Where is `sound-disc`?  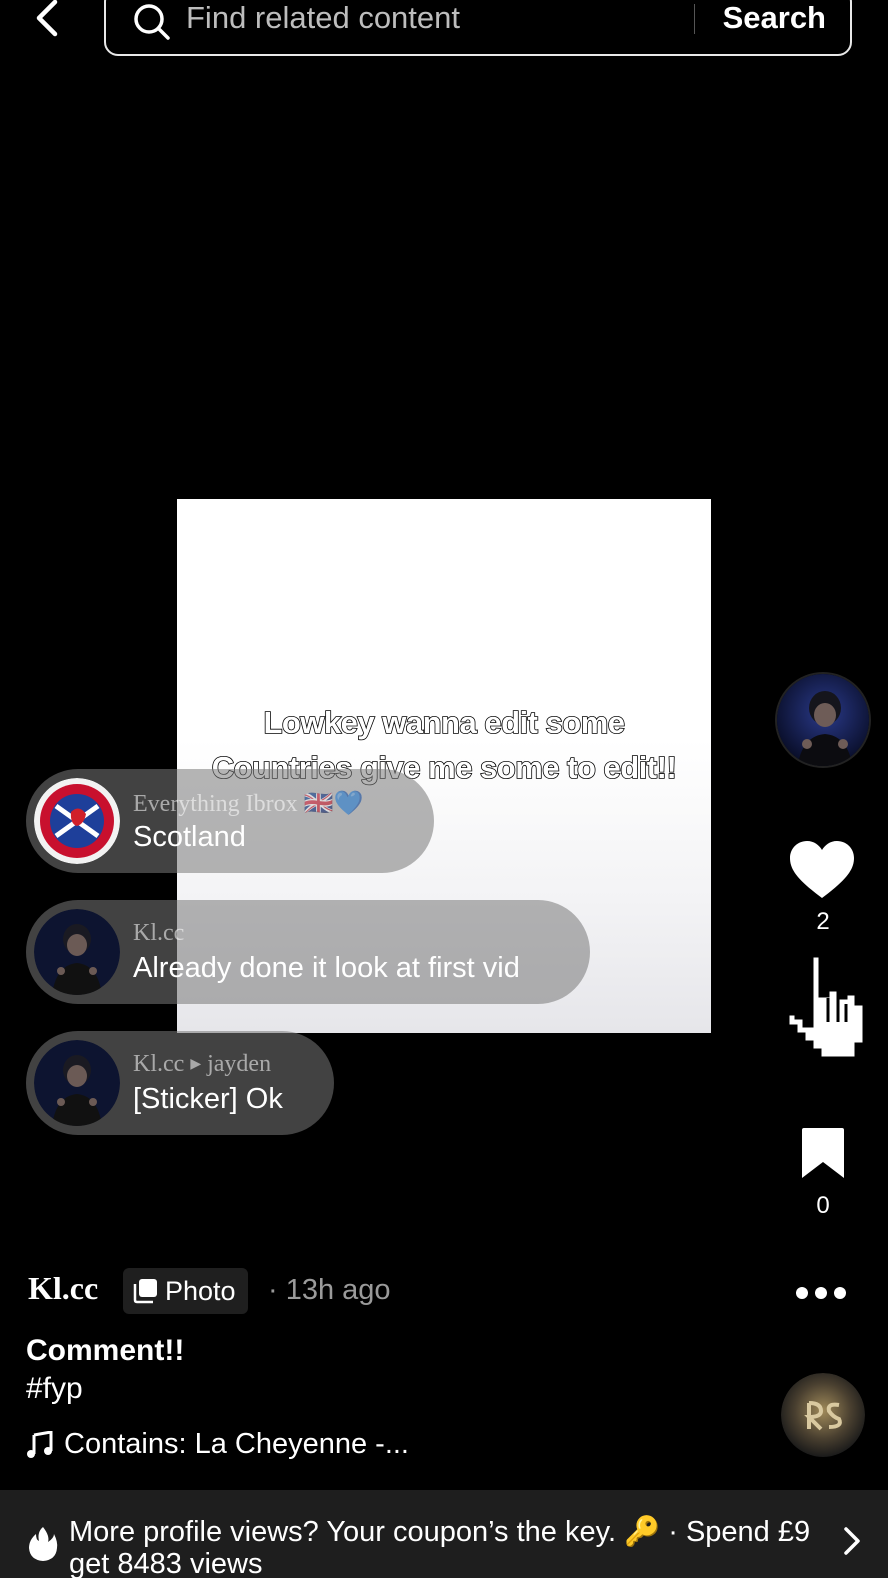 sound-disc is located at coordinates (823, 1415).